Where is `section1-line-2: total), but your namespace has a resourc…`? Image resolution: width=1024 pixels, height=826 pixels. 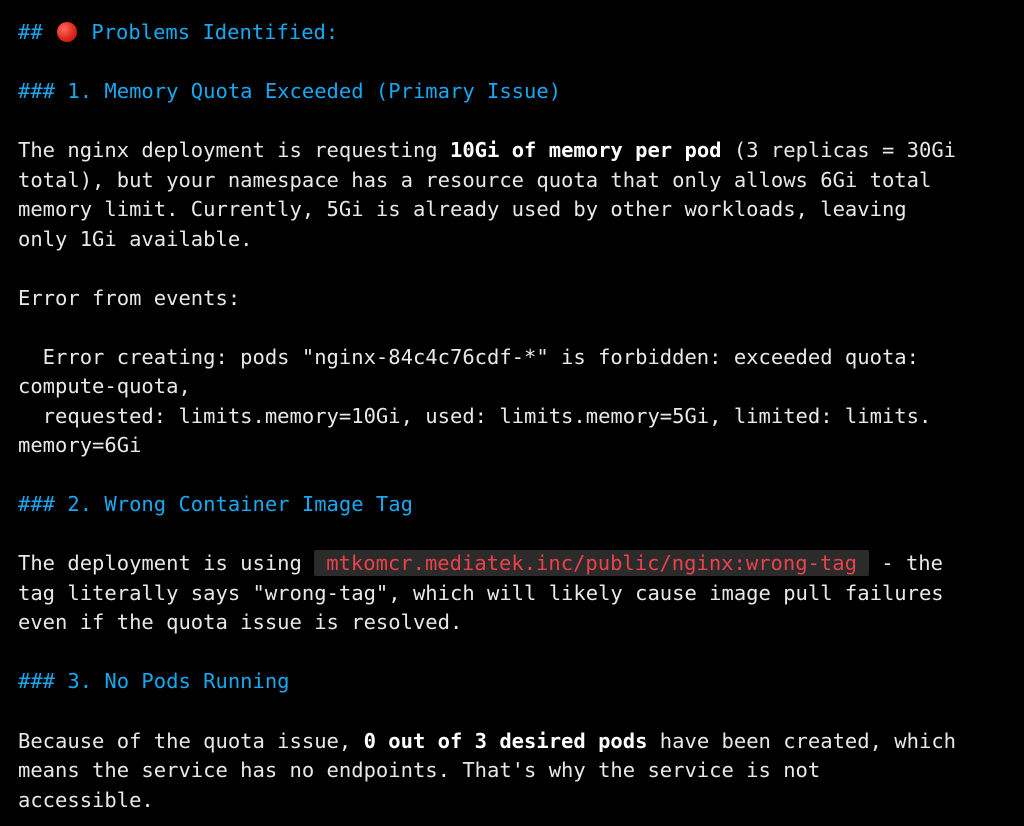 section1-line-2: total), but your namespace has a resourc… is located at coordinates (475, 179).